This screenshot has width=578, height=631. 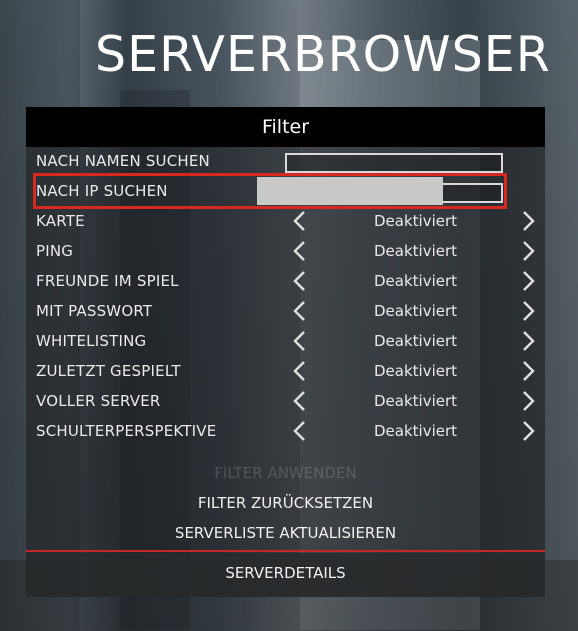 I want to click on page-title: SERVERBROWSER, so click(x=323, y=54).